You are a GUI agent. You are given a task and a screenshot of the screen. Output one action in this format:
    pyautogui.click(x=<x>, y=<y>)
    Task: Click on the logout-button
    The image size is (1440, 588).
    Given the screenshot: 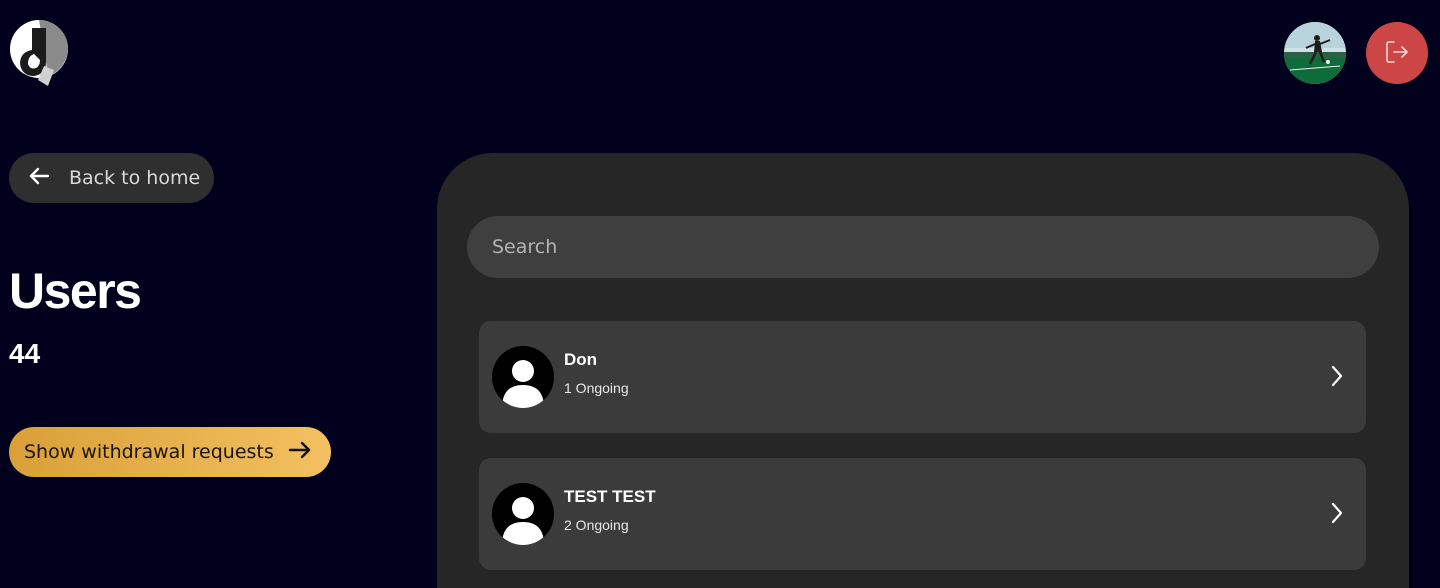 What is the action you would take?
    pyautogui.click(x=1397, y=53)
    